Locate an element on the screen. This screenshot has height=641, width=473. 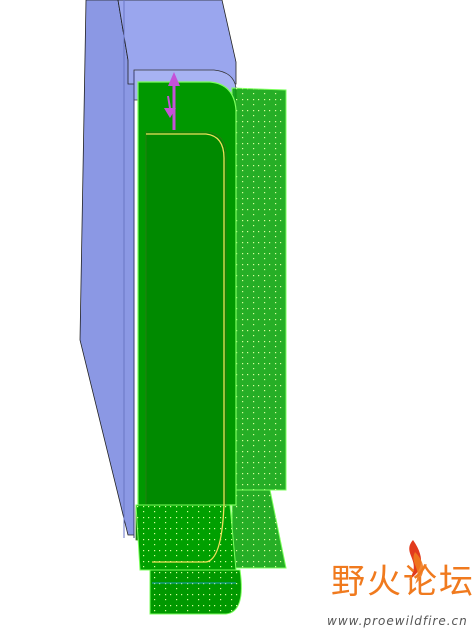
forum-watermark: 野火论坛 www.proewildfire.cn is located at coordinates (364, 589).